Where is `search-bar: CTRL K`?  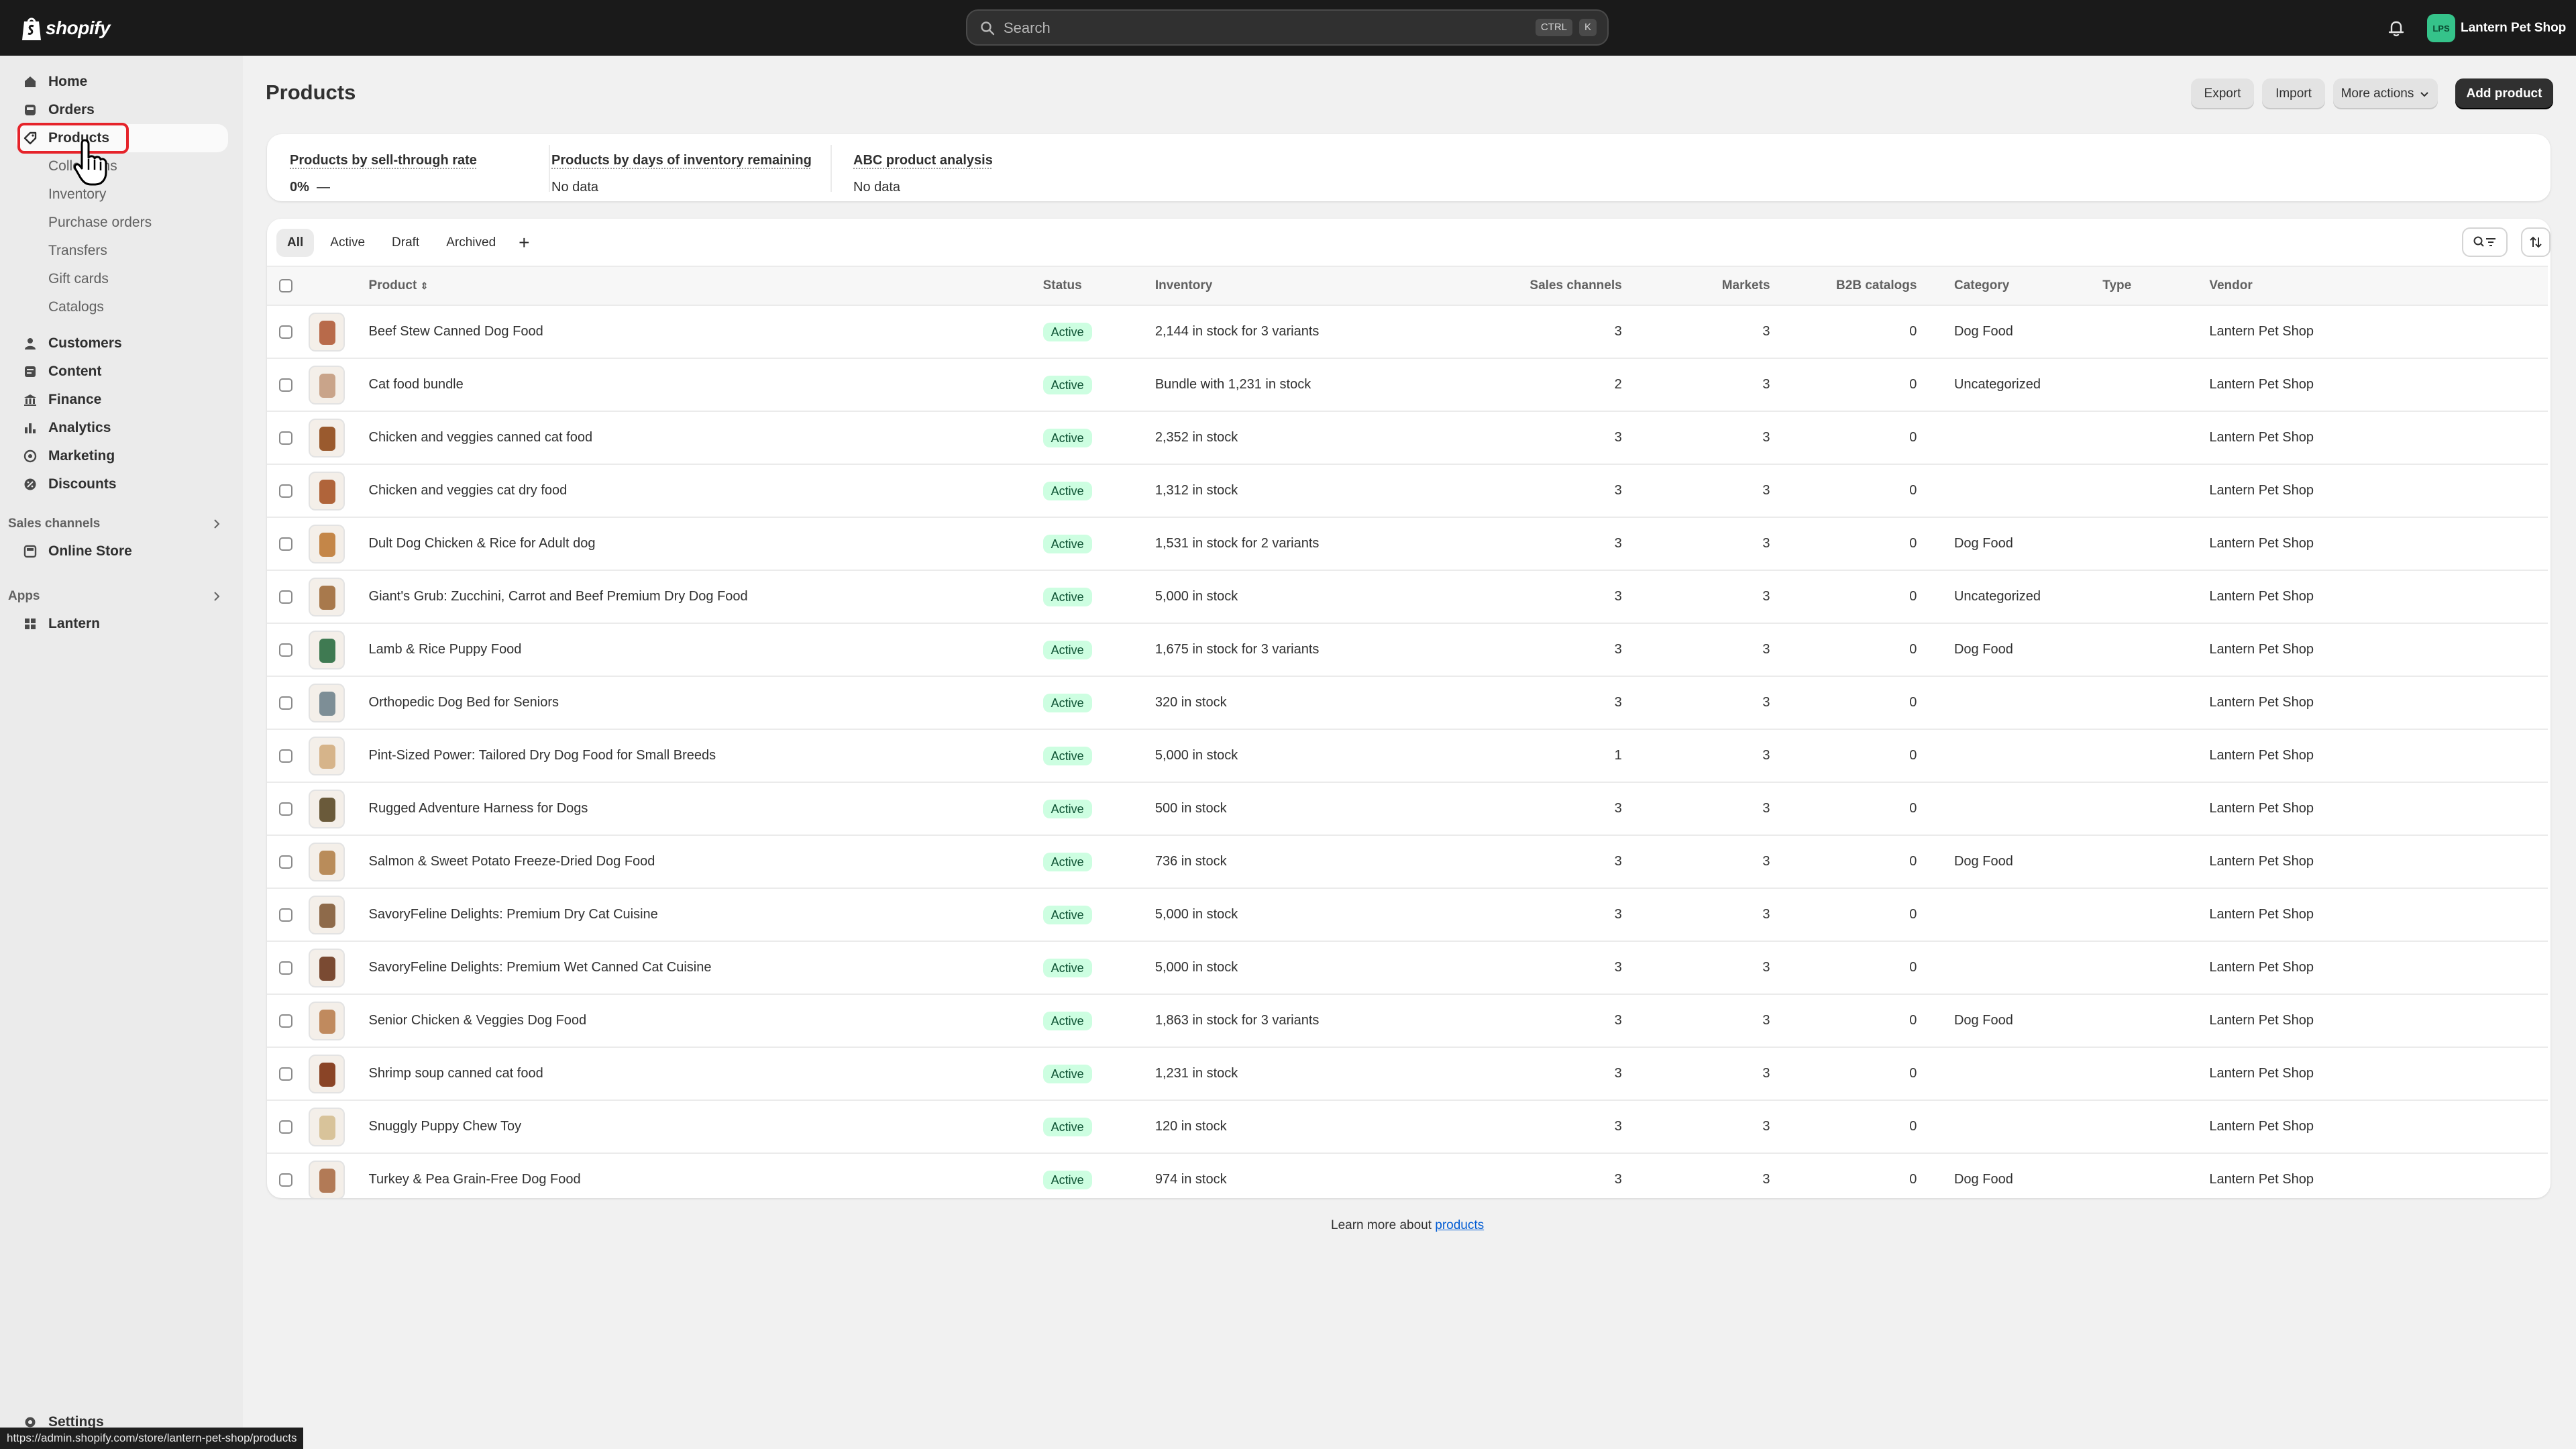 search-bar: CTRL K is located at coordinates (1287, 27).